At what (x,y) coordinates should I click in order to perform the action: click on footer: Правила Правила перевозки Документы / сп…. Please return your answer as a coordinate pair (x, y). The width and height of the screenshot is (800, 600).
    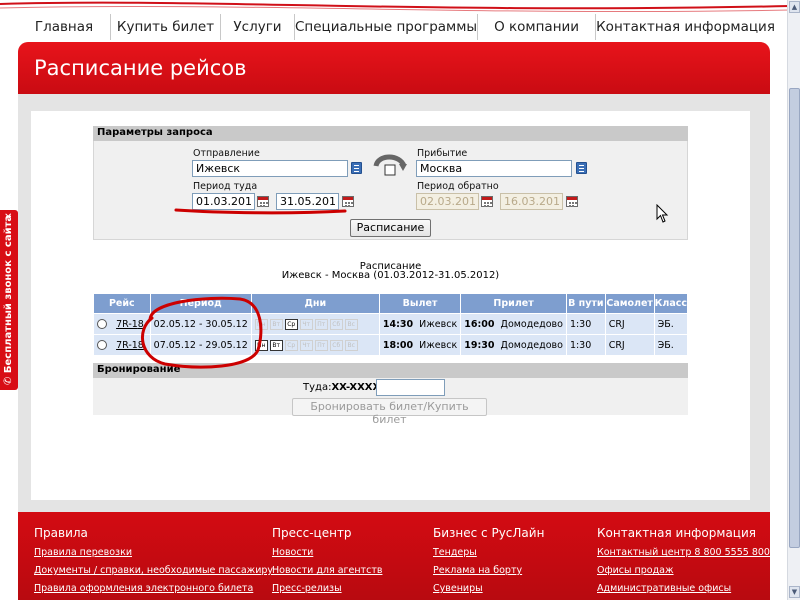
    Looking at the image, I should click on (394, 556).